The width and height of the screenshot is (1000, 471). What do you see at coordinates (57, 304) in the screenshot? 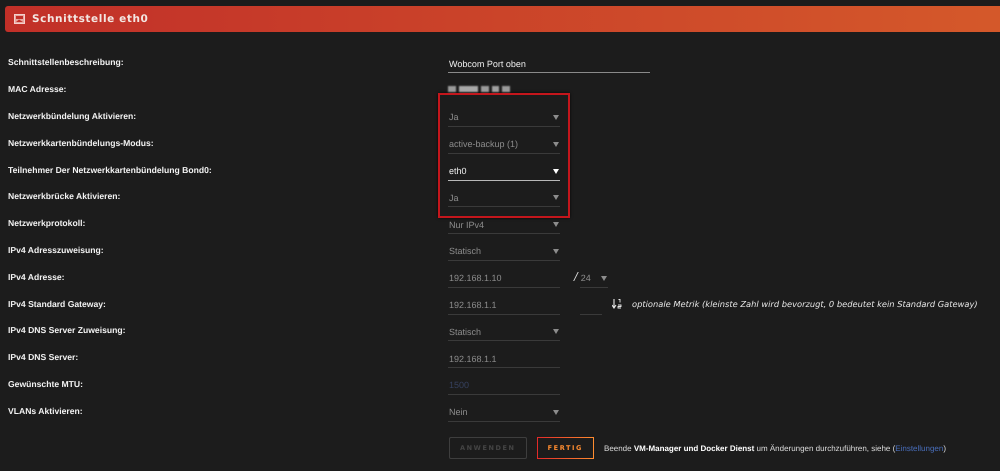
I see `field-label: IPv4 Standard Gateway:` at bounding box center [57, 304].